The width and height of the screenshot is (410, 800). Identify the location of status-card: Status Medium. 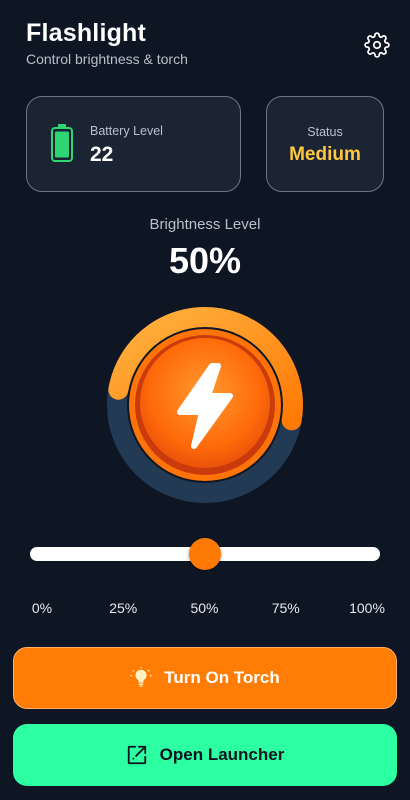
(325, 144).